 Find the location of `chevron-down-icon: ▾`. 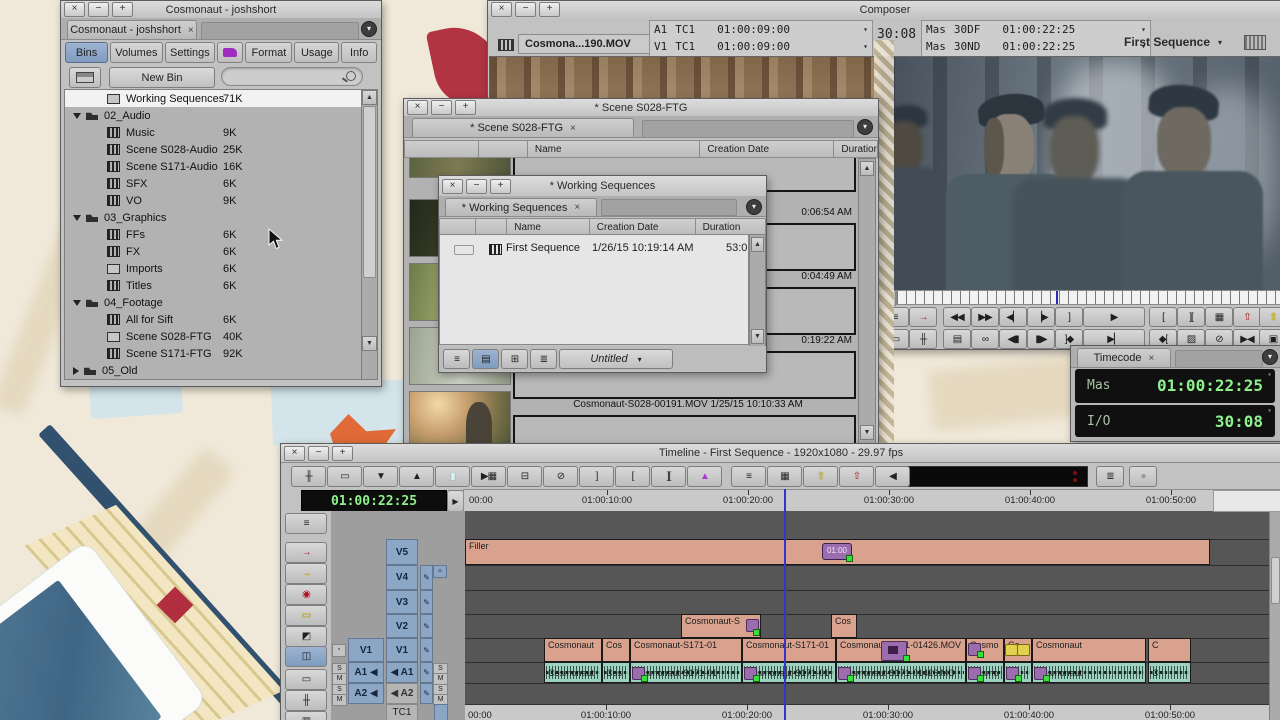

chevron-down-icon: ▾ is located at coordinates (865, 29).